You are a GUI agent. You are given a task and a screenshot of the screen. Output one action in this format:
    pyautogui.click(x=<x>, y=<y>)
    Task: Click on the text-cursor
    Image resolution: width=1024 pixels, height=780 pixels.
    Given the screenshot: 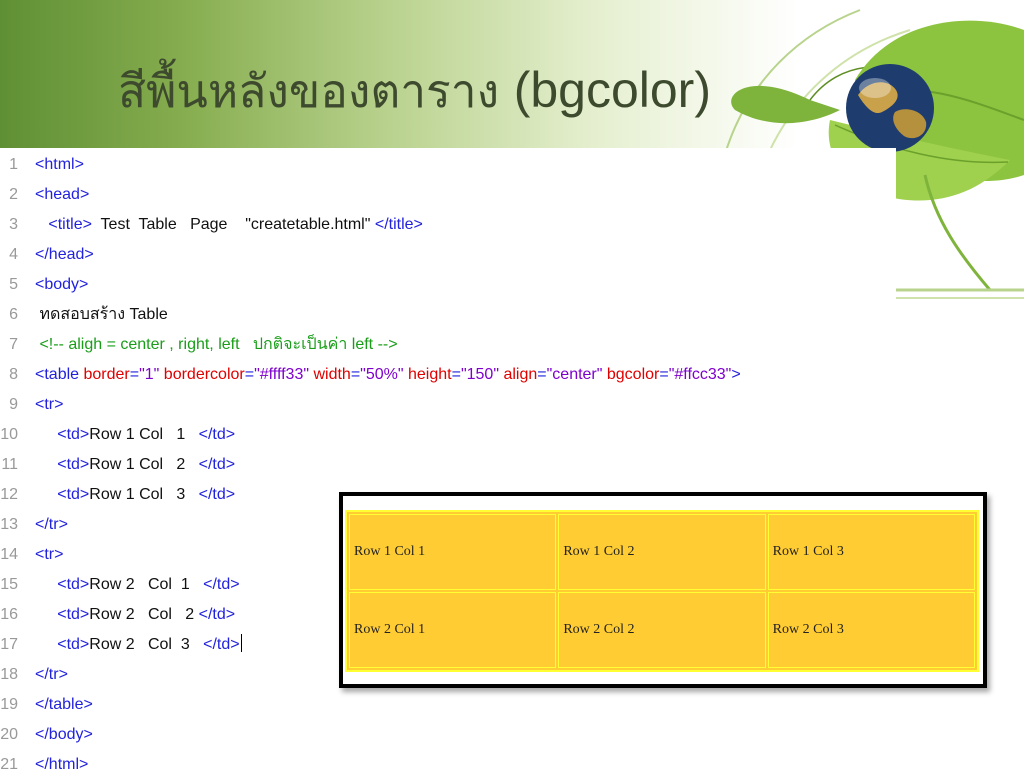 What is the action you would take?
    pyautogui.click(x=241, y=643)
    